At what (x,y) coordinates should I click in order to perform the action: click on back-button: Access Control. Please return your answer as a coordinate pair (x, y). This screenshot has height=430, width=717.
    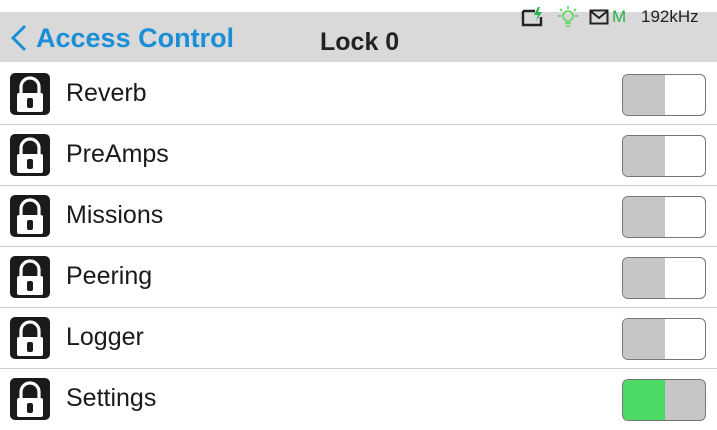
    Looking at the image, I should click on (122, 38).